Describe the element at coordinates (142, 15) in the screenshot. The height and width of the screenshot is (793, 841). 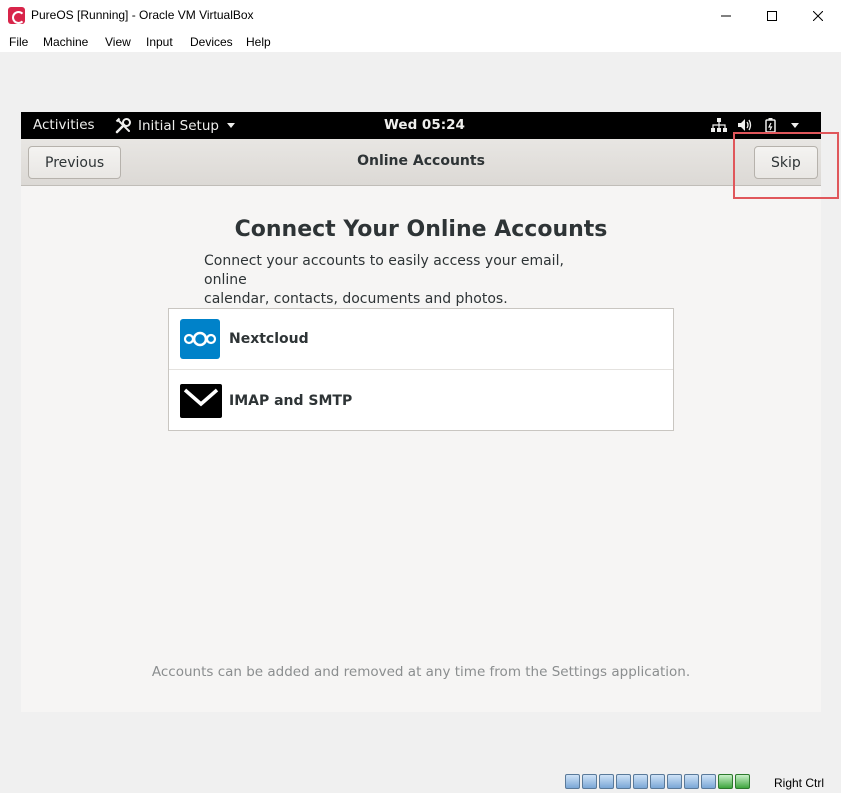
I see `window-title: PureOS [Running] - Oracle VM VirtualBox` at that location.